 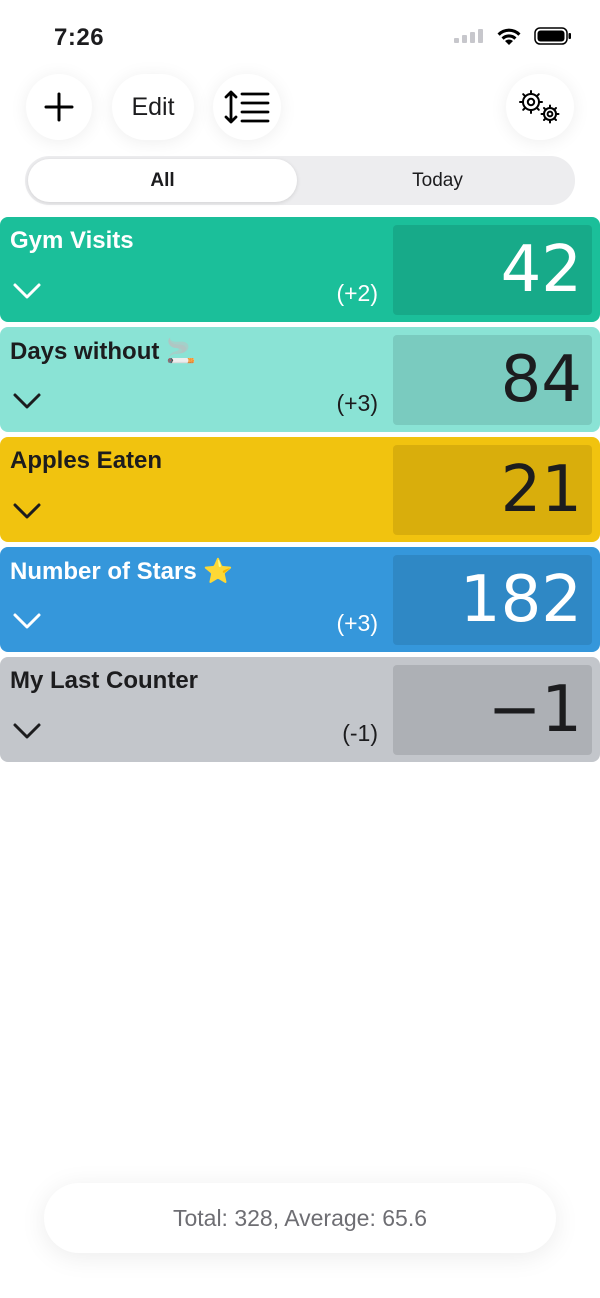 I want to click on counter-value-box: 182, so click(x=492, y=600).